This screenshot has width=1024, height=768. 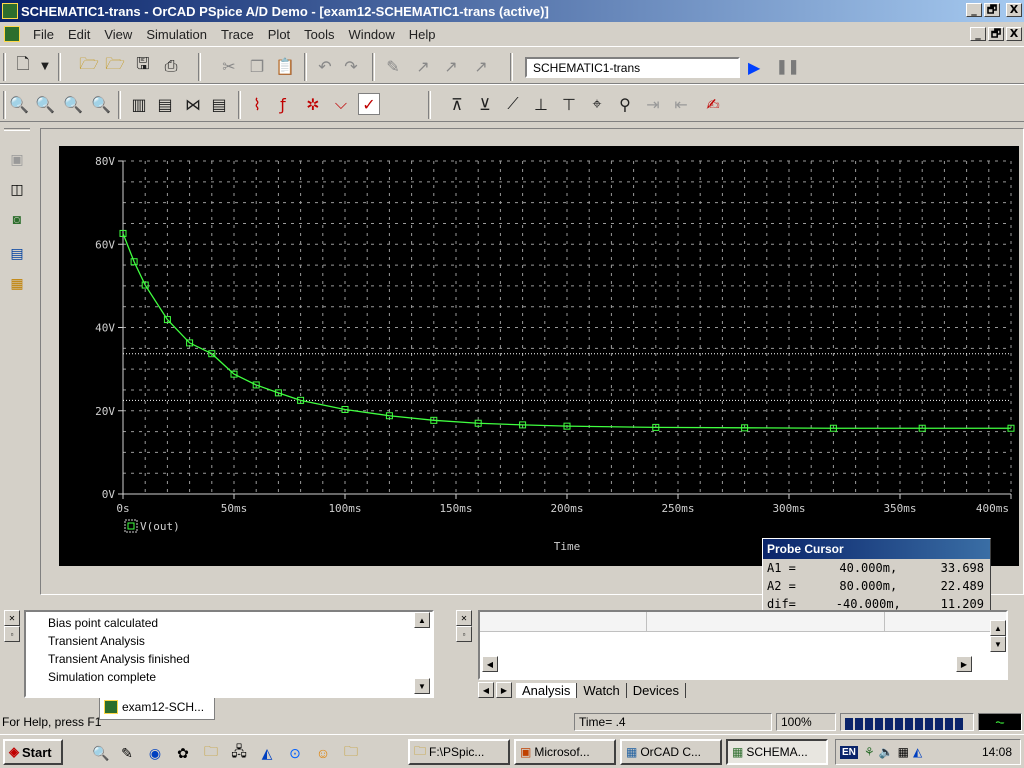 What do you see at coordinates (23, 65) in the screenshot?
I see `new-file-icon: 🗋` at bounding box center [23, 65].